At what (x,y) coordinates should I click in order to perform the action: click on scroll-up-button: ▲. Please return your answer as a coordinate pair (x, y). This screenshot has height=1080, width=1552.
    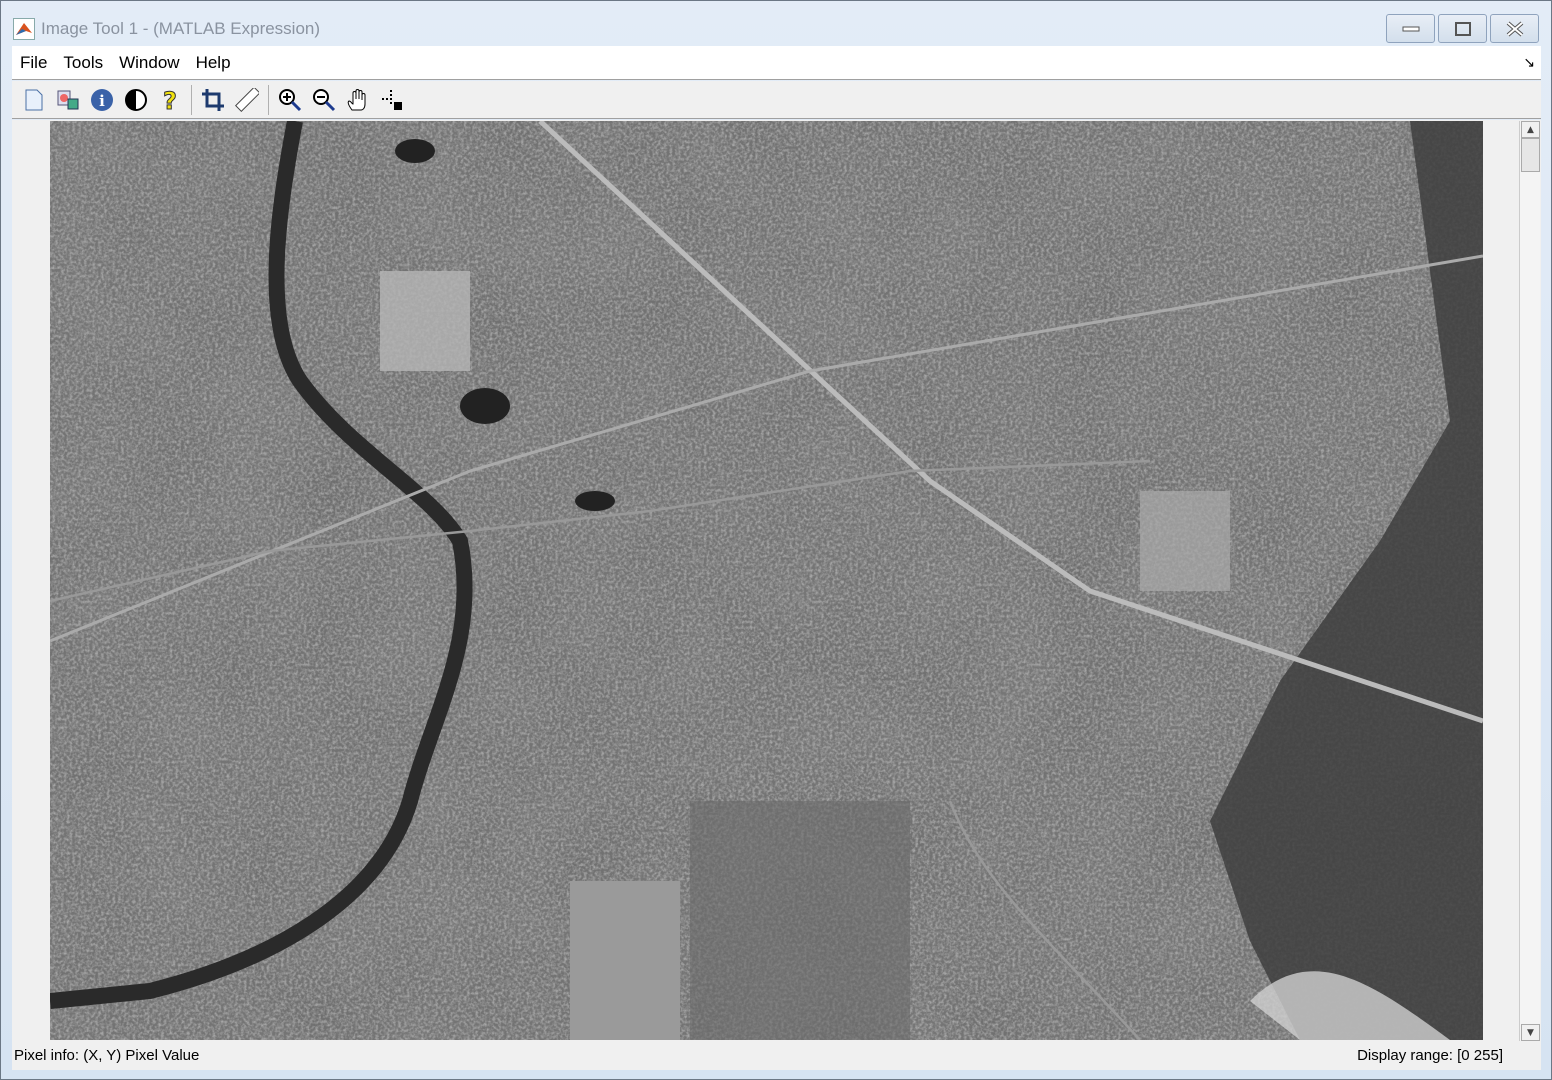
    Looking at the image, I should click on (1530, 129).